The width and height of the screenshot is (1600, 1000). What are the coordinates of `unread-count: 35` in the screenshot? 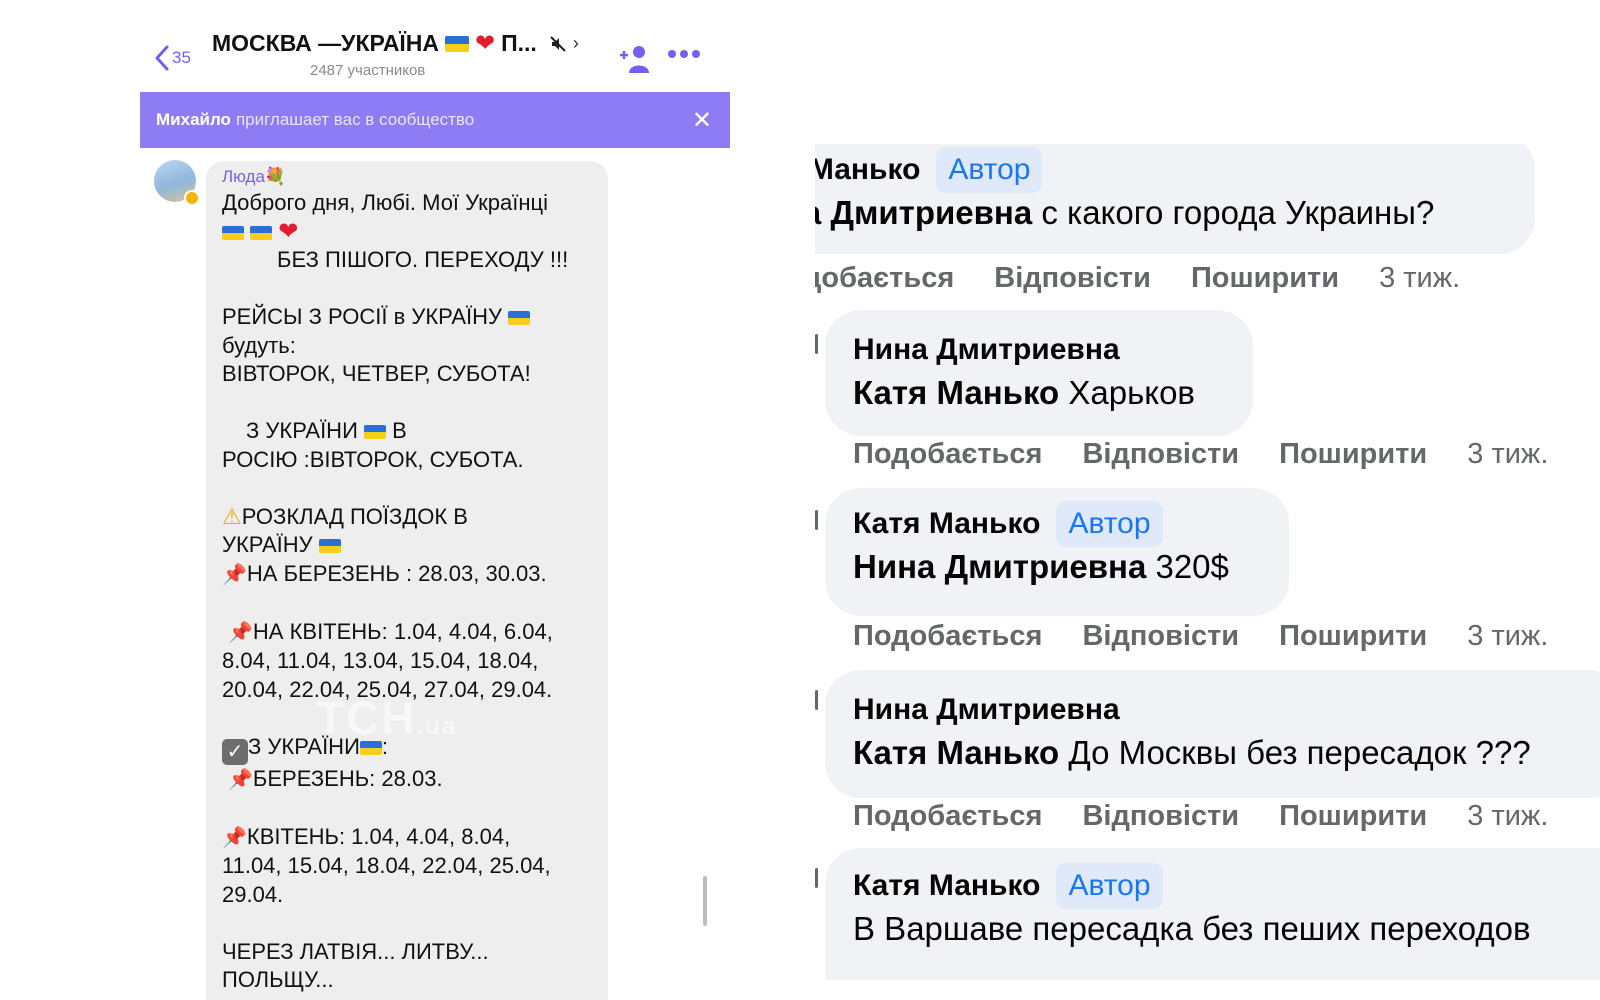 It's located at (181, 57).